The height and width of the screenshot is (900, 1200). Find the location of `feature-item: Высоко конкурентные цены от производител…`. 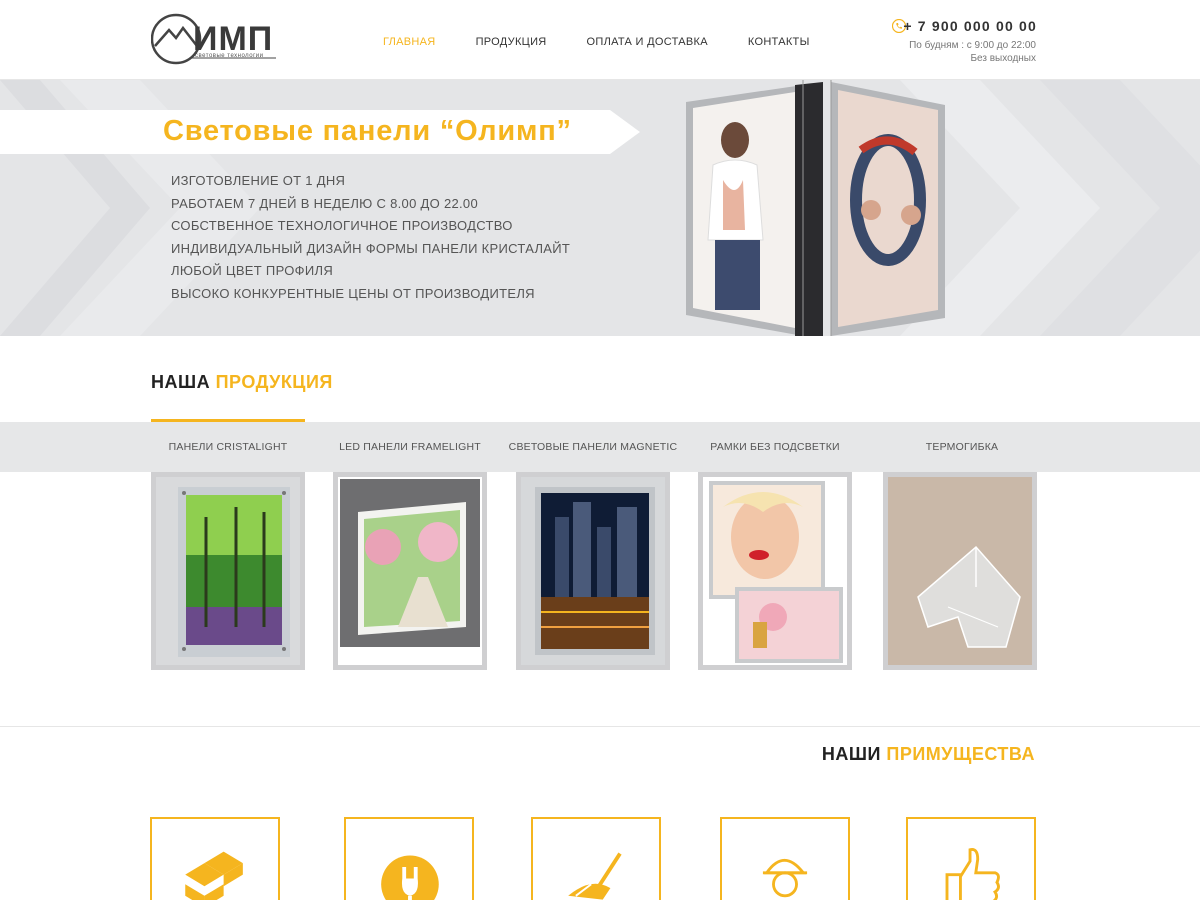

feature-item: Высоко конкурентные цены от производител… is located at coordinates (353, 293).